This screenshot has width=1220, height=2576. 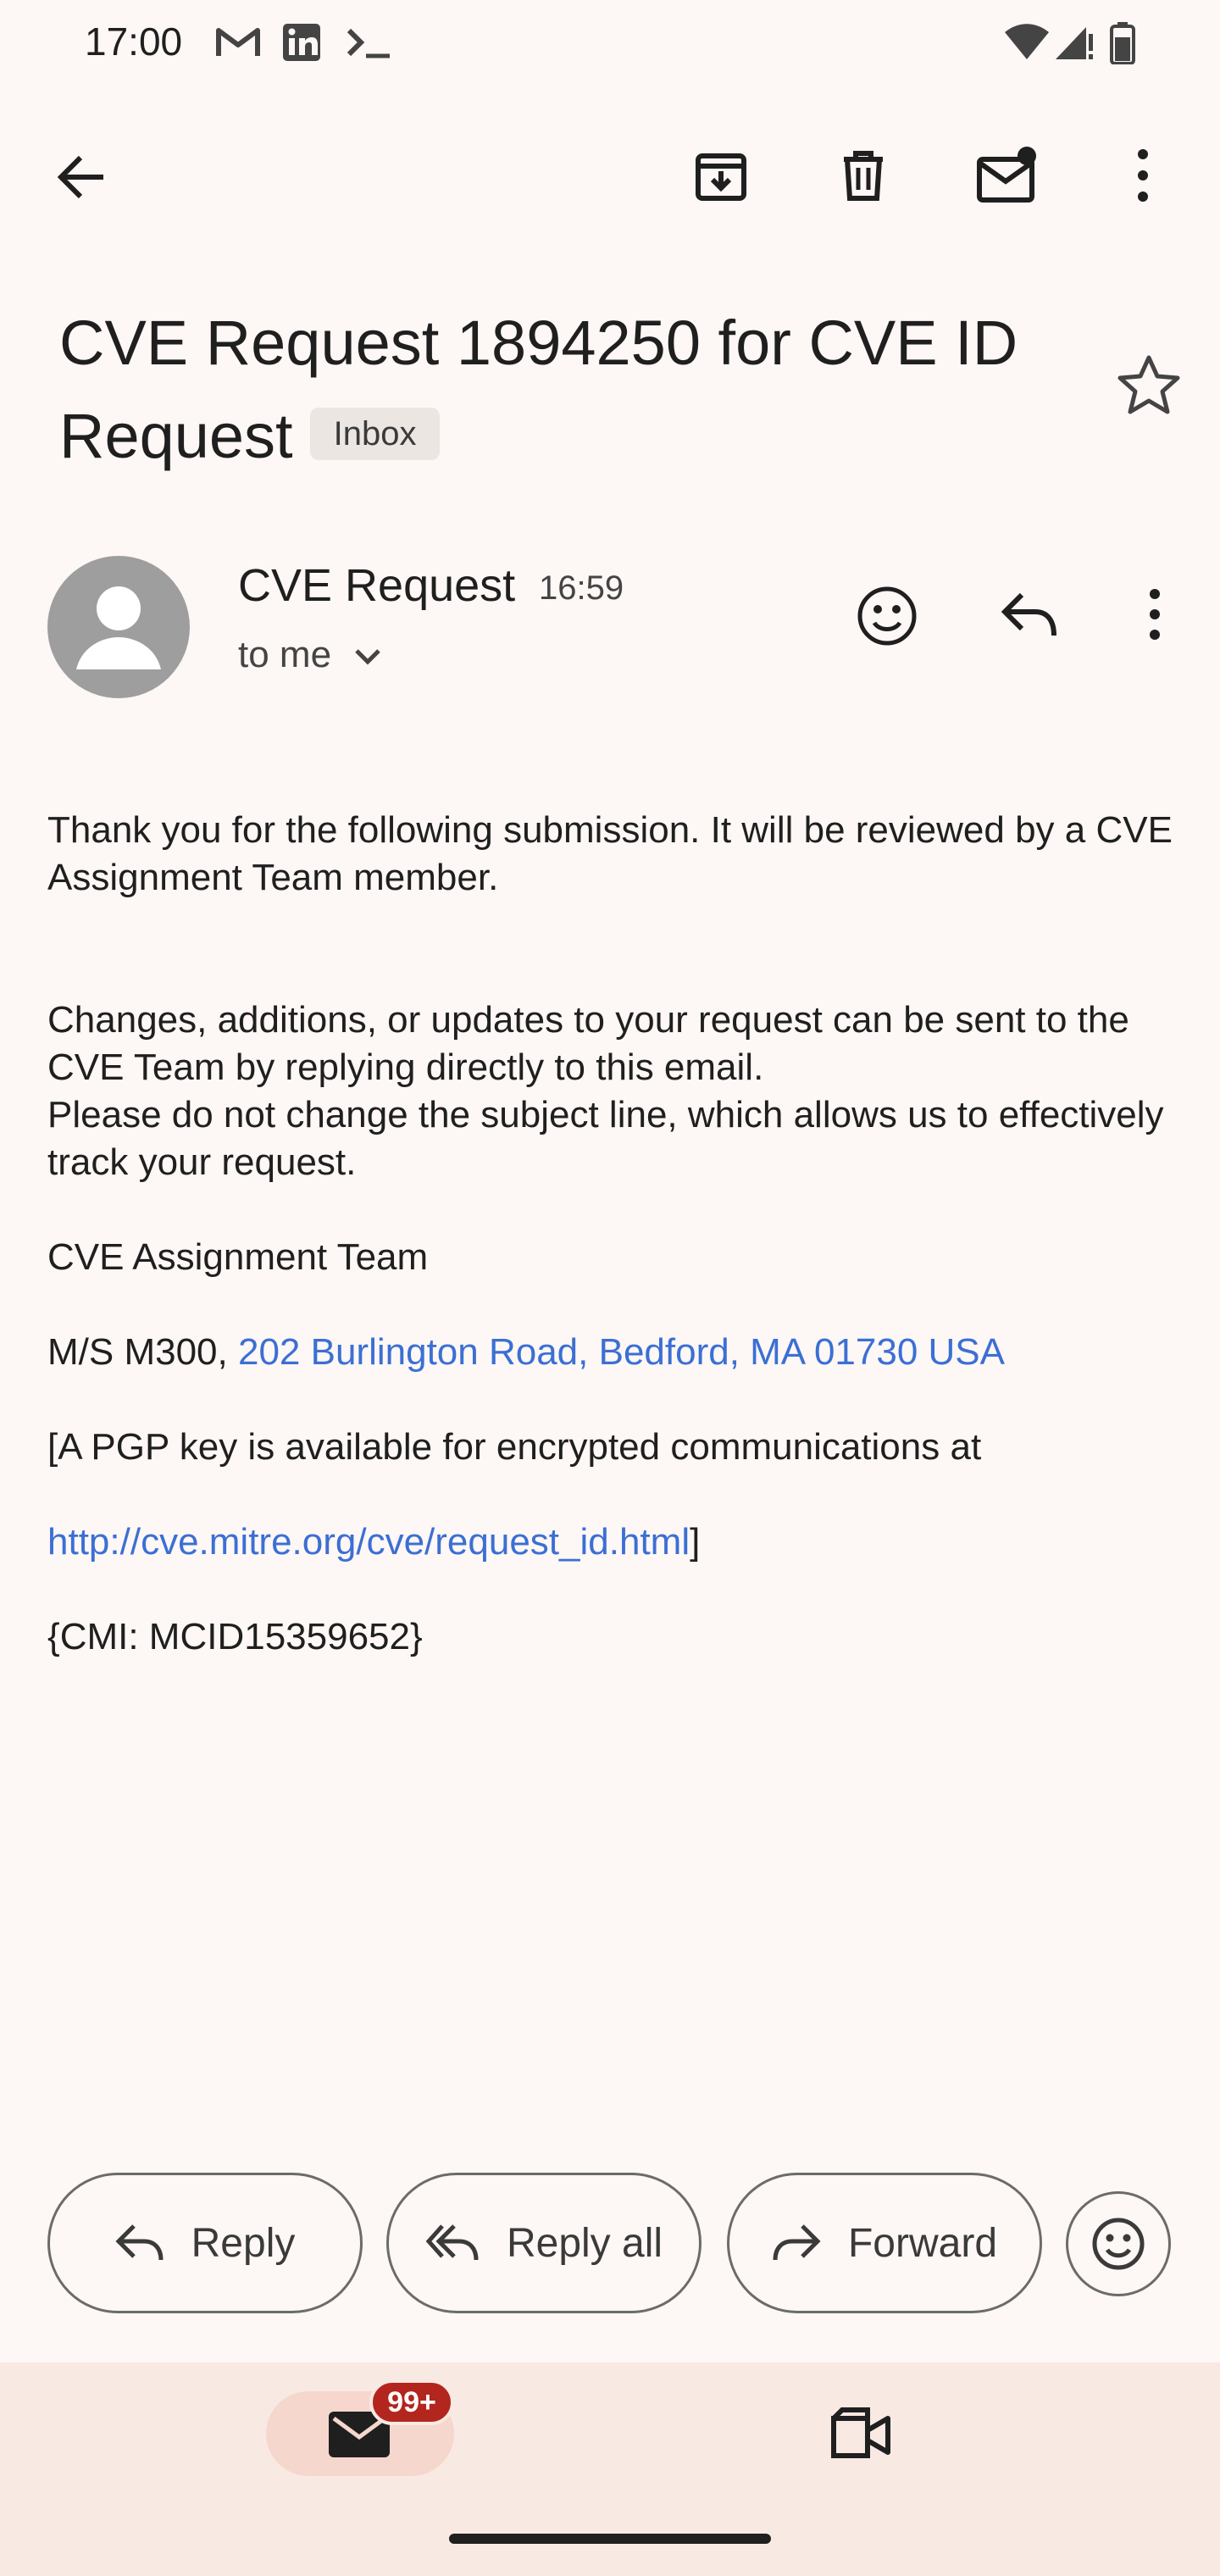 What do you see at coordinates (610, 2469) in the screenshot?
I see `bottom-navigation` at bounding box center [610, 2469].